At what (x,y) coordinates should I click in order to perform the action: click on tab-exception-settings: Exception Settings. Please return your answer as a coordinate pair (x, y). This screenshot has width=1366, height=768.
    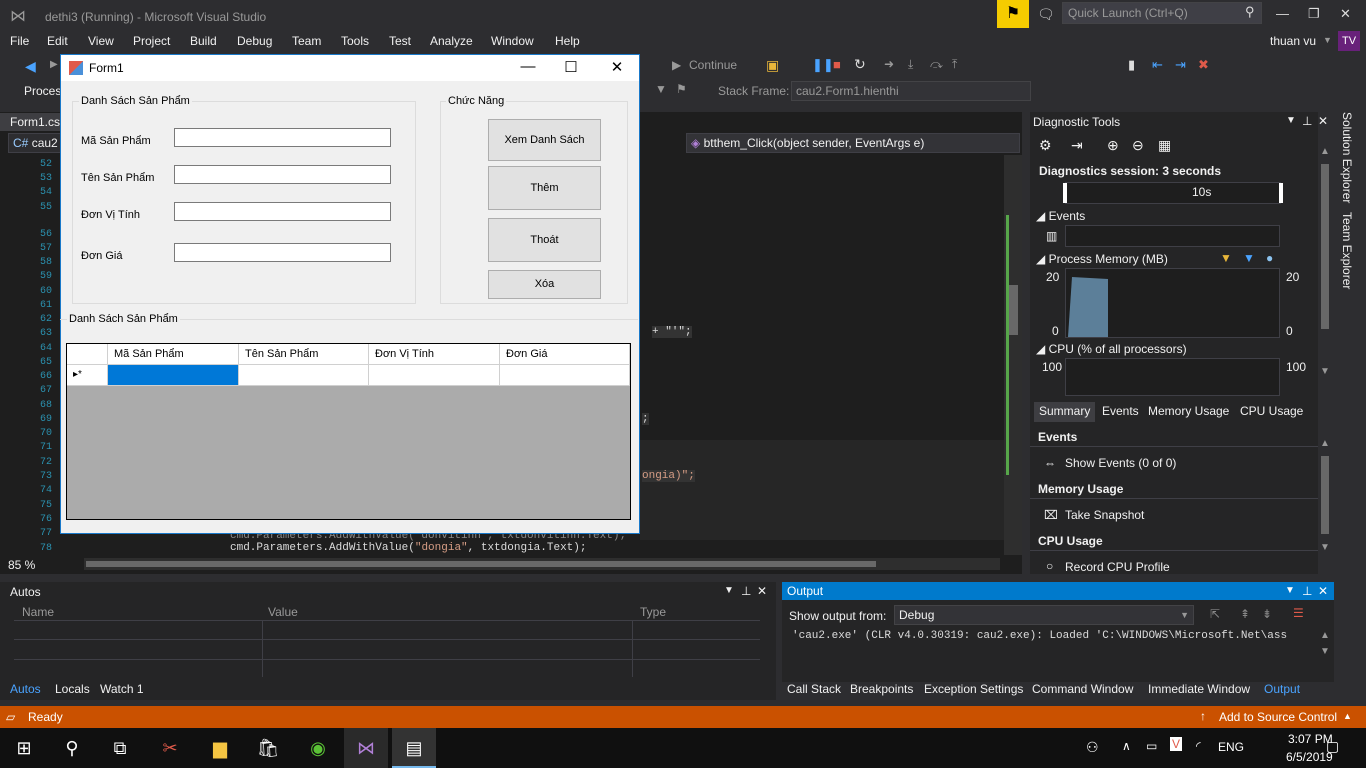
    Looking at the image, I should click on (973, 689).